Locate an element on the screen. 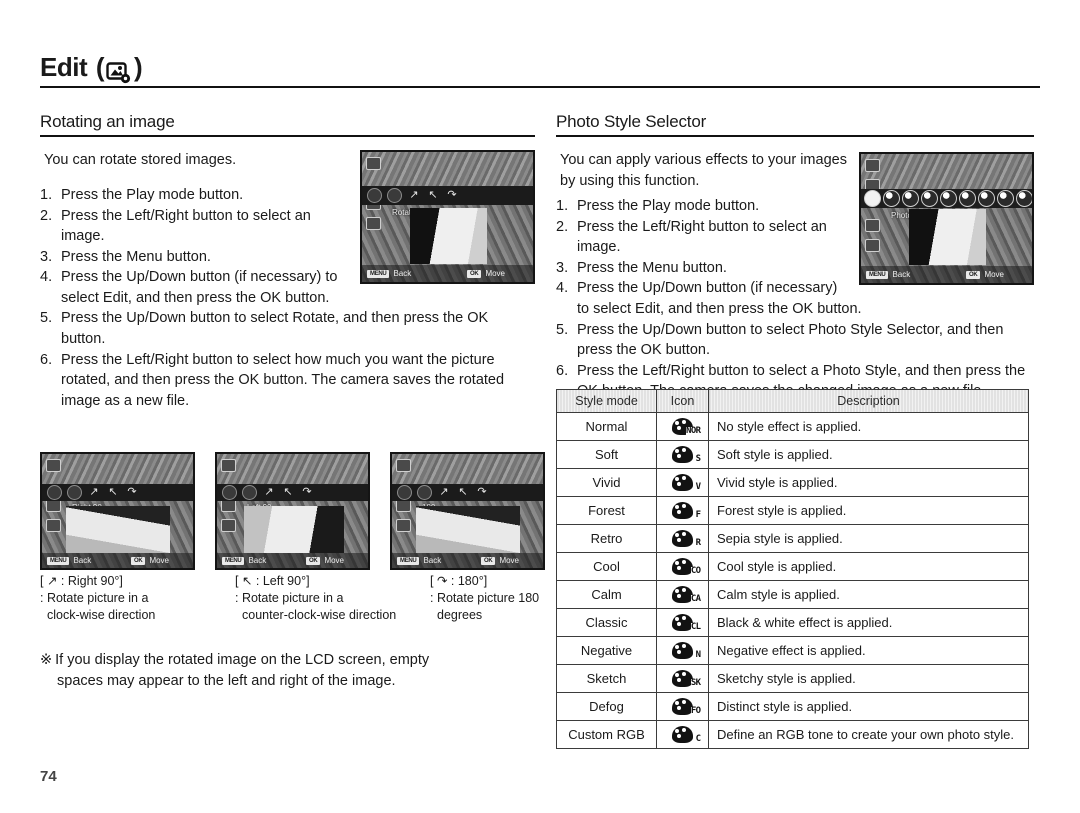 This screenshot has height=813, width=1080. cell-description: Soft style is applied. is located at coordinates (868, 454).